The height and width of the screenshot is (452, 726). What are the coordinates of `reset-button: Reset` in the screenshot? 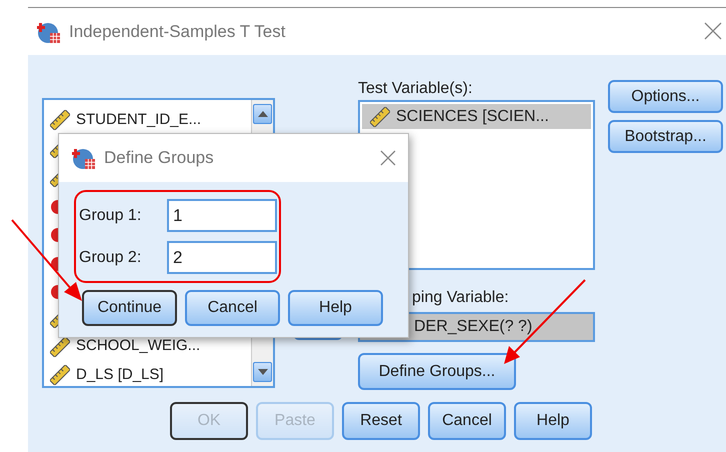 It's located at (381, 421).